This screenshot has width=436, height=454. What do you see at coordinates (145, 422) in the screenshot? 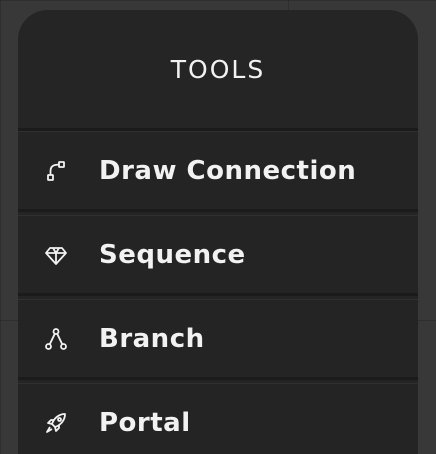
I see `tool-label: Portal` at bounding box center [145, 422].